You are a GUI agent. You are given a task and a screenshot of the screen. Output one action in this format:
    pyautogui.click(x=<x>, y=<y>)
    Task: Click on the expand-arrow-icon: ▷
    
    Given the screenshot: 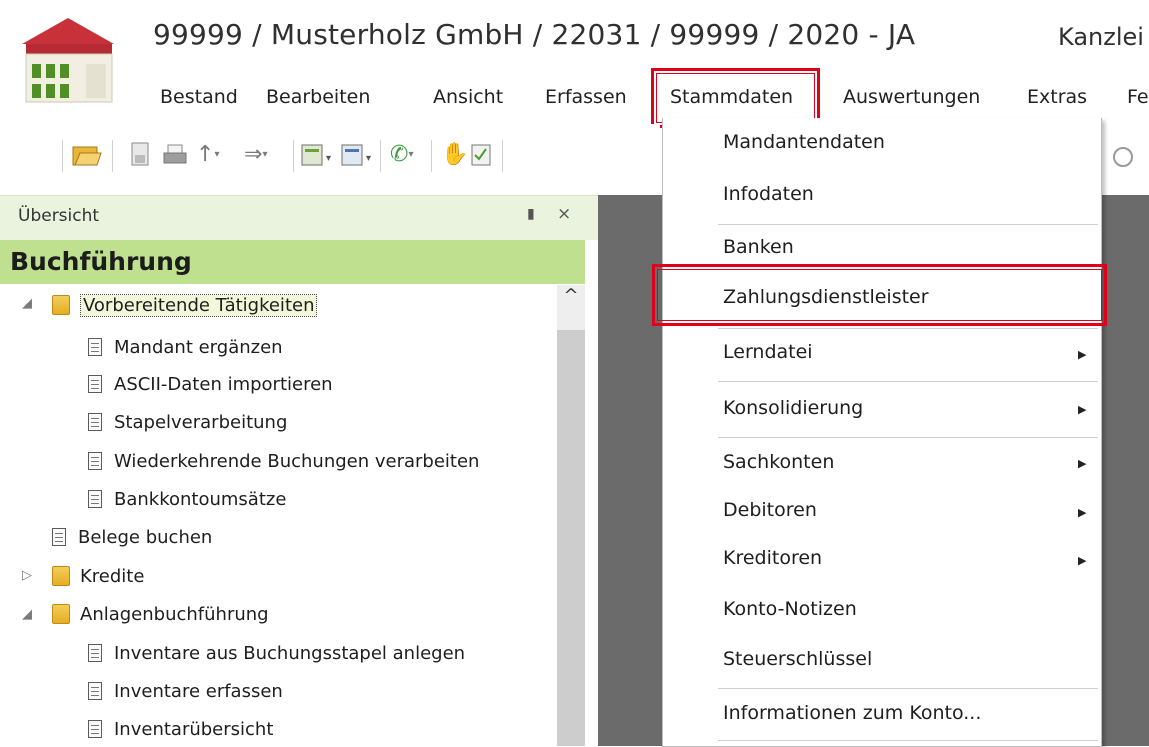 What is the action you would take?
    pyautogui.click(x=27, y=575)
    